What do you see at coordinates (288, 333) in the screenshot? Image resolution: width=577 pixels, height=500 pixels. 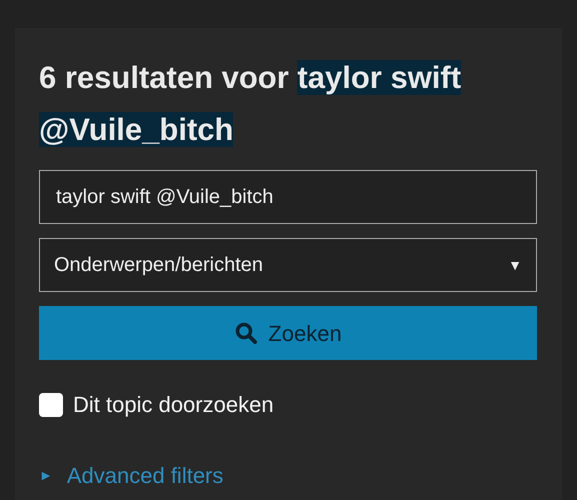 I see `search-button: Zoeken` at bounding box center [288, 333].